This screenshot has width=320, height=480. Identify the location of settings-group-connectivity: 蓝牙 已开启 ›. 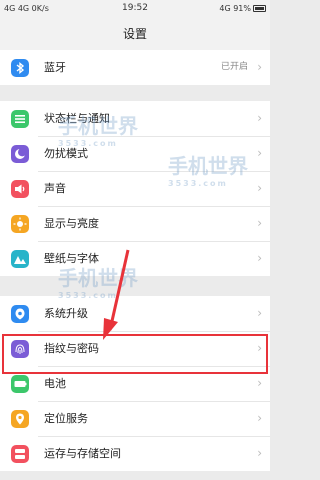
(135, 67).